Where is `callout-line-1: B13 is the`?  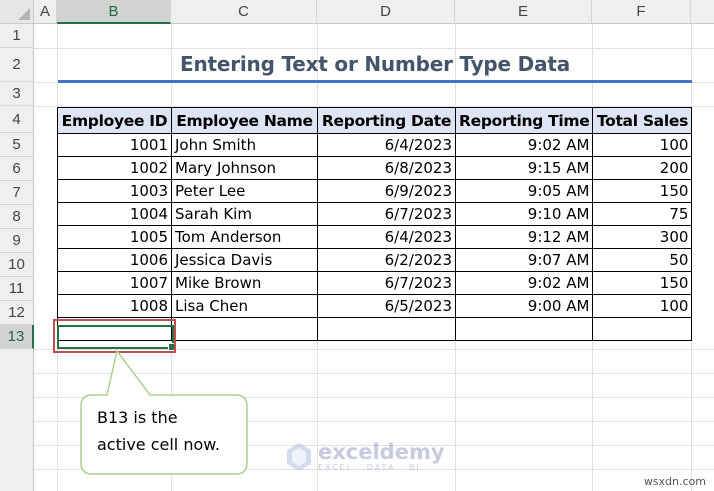
callout-line-1: B13 is the is located at coordinates (137, 417).